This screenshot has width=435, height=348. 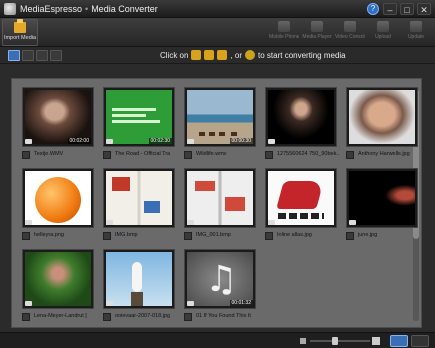 What do you see at coordinates (42, 55) in the screenshot?
I see `music-filter-button` at bounding box center [42, 55].